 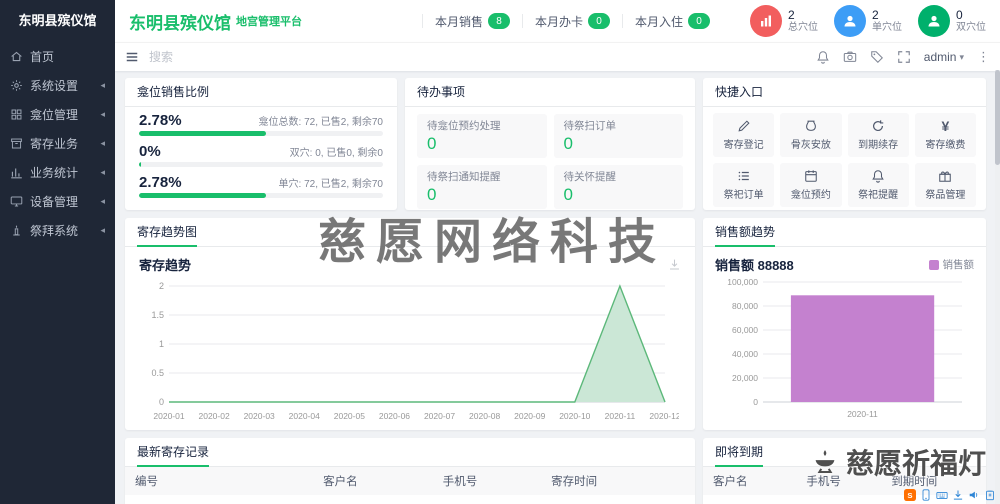 What do you see at coordinates (850, 57) in the screenshot?
I see `camera-icon` at bounding box center [850, 57].